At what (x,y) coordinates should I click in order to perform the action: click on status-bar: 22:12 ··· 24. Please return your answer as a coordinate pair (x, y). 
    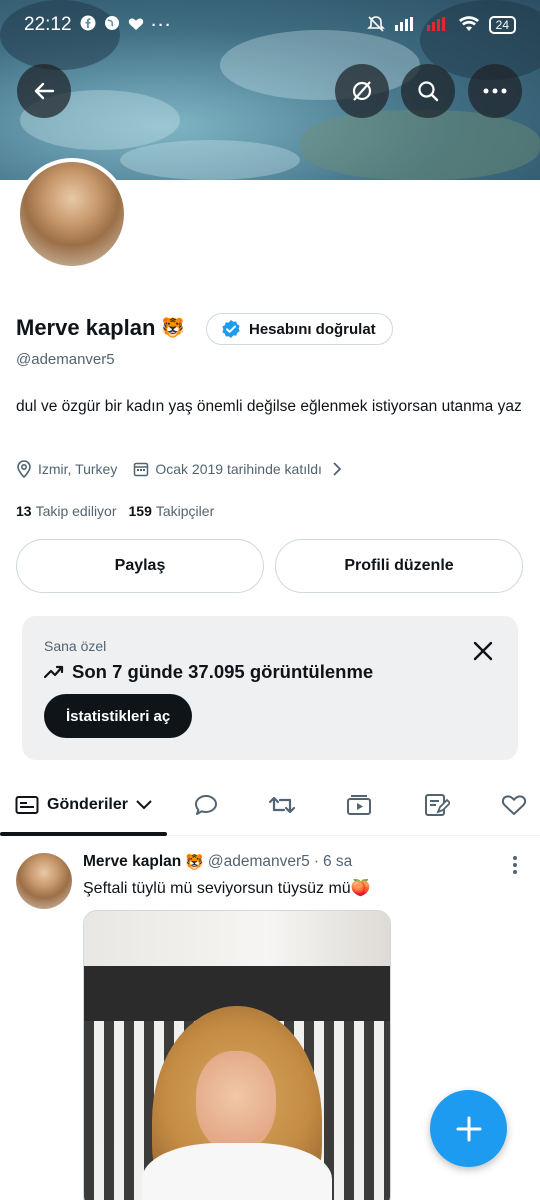
    Looking at the image, I should click on (270, 25).